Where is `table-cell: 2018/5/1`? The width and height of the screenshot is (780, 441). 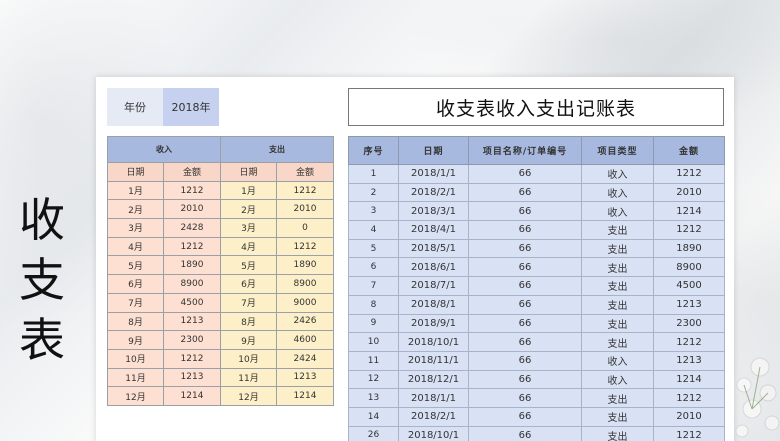 table-cell: 2018/5/1 is located at coordinates (433, 248).